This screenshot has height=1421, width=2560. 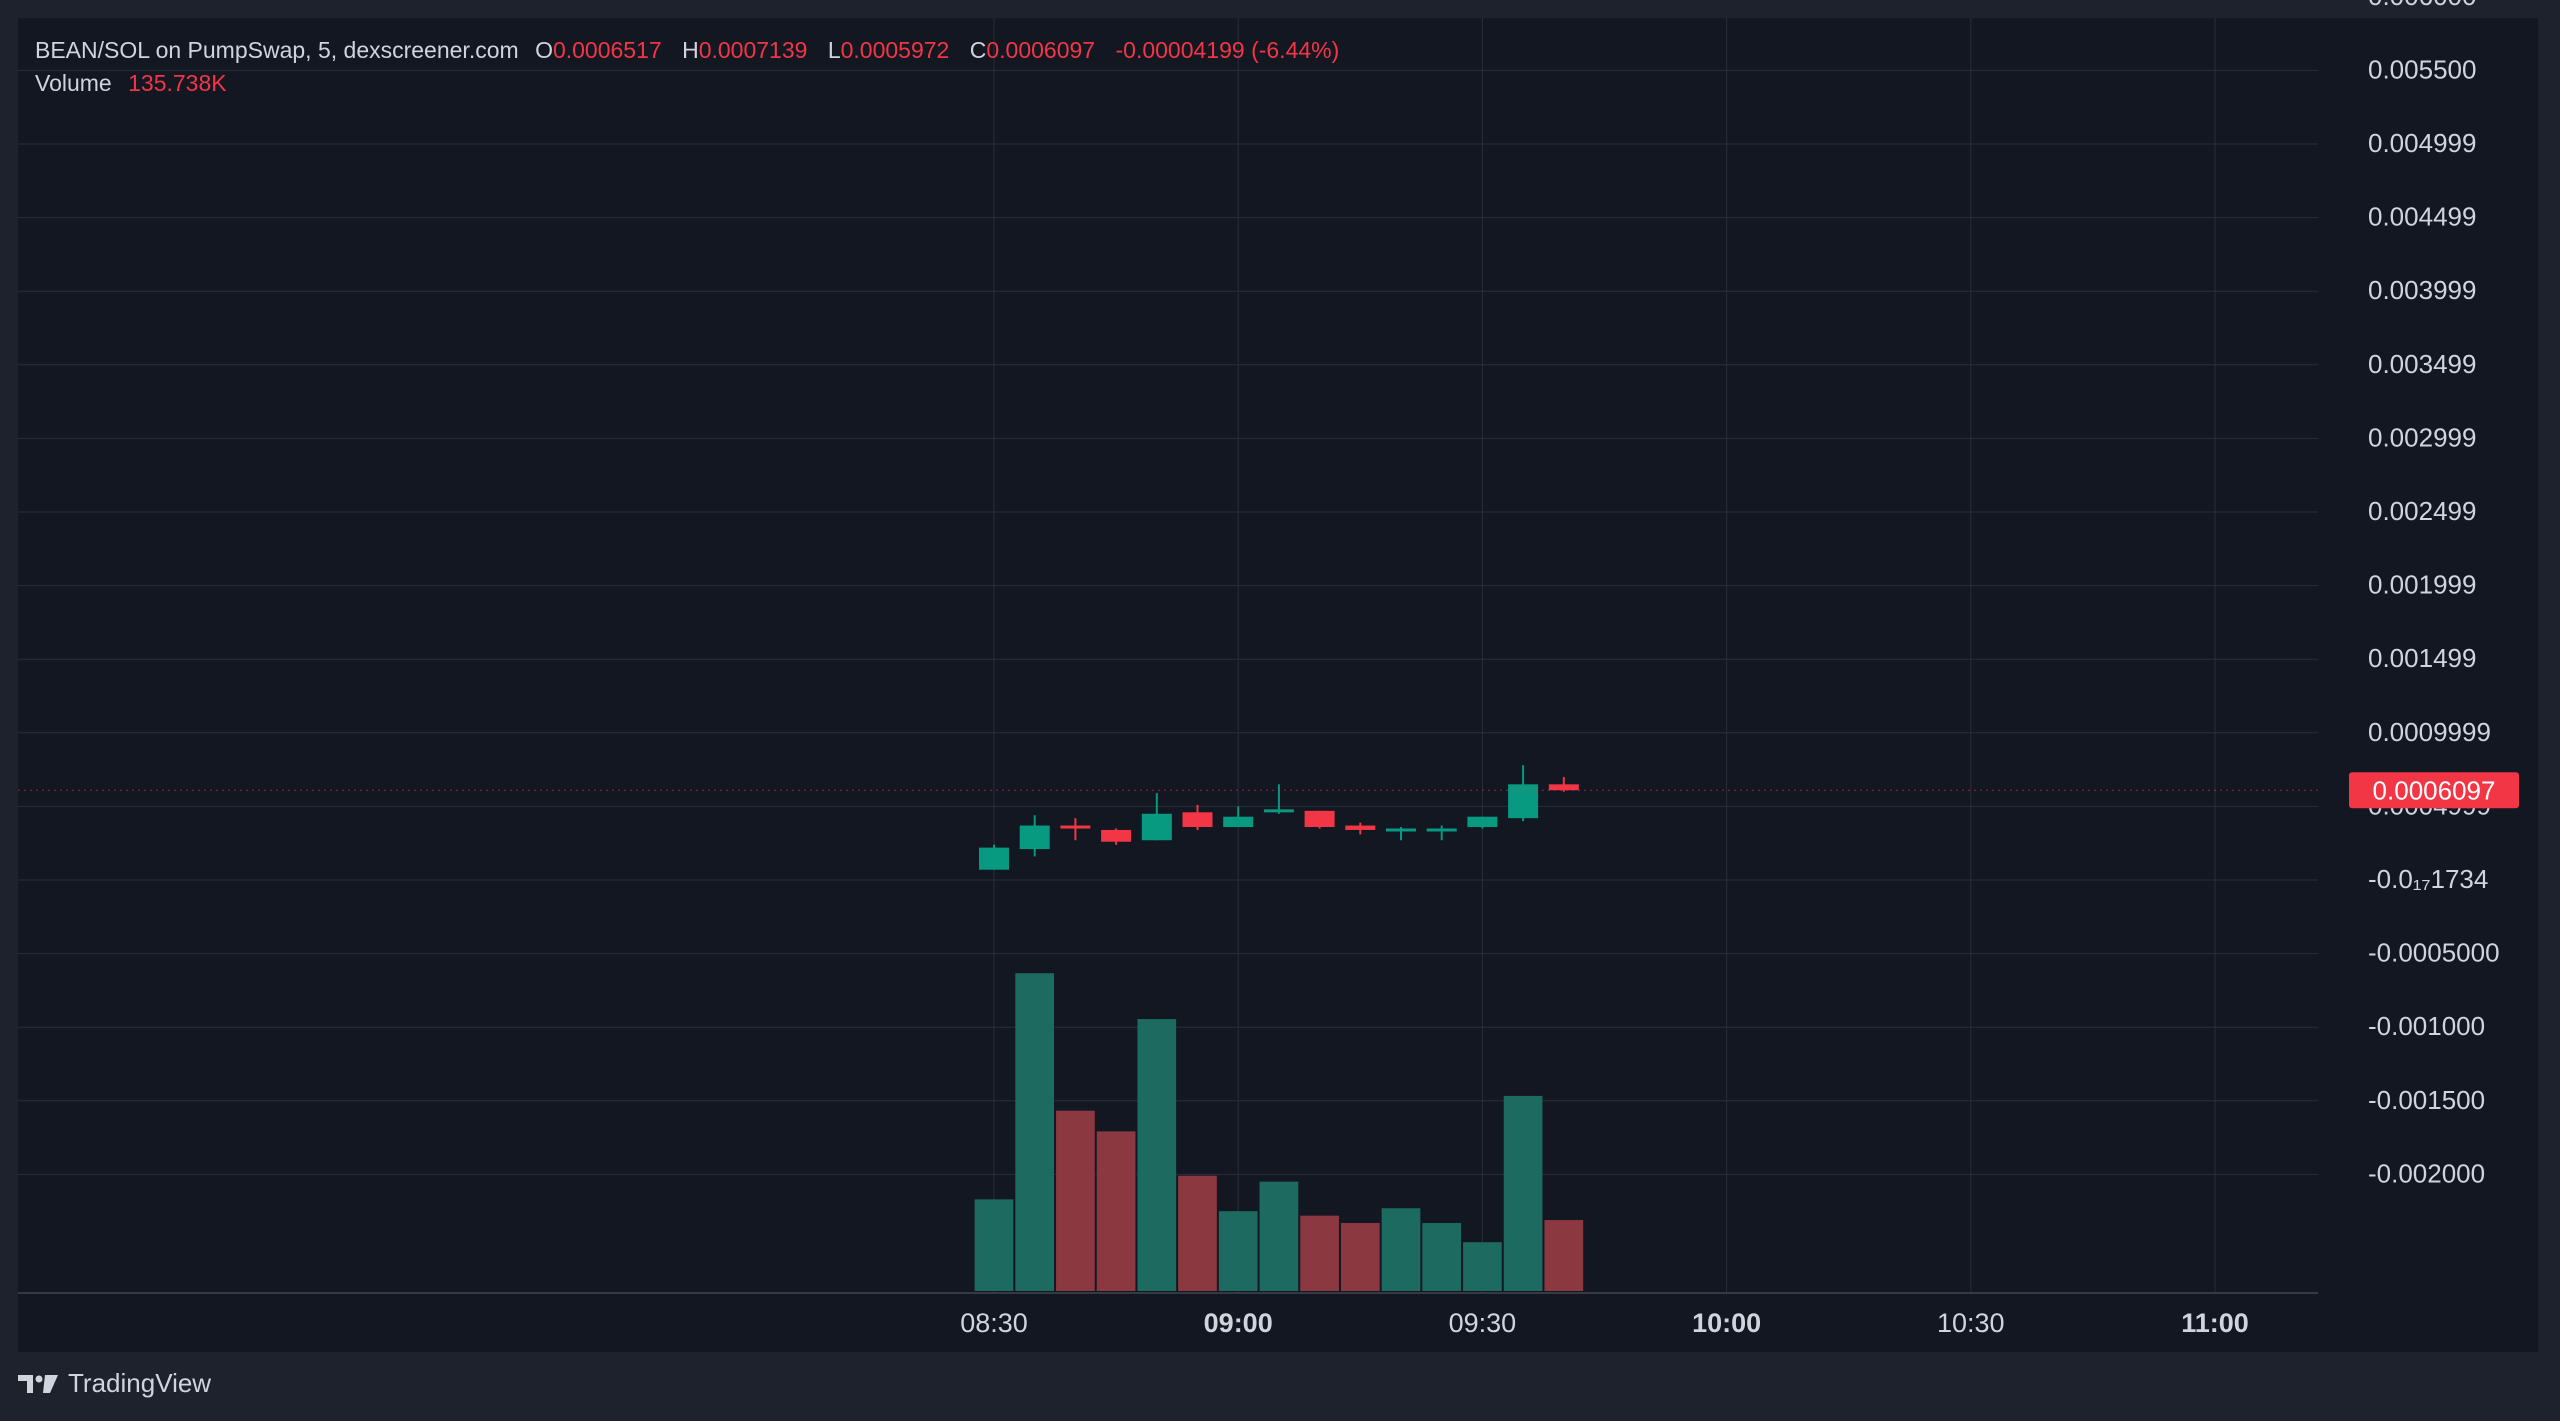 I want to click on price-tick-label: 0.001999, so click(x=2422, y=585).